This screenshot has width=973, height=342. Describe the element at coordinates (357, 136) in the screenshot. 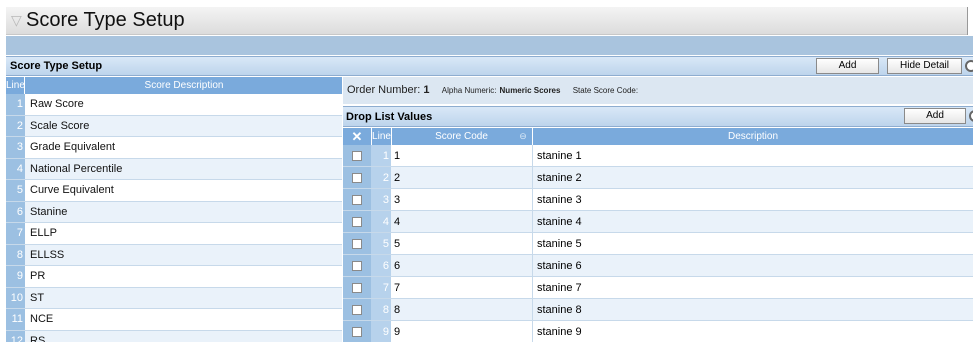

I see `delete-column-icon: ✕` at that location.